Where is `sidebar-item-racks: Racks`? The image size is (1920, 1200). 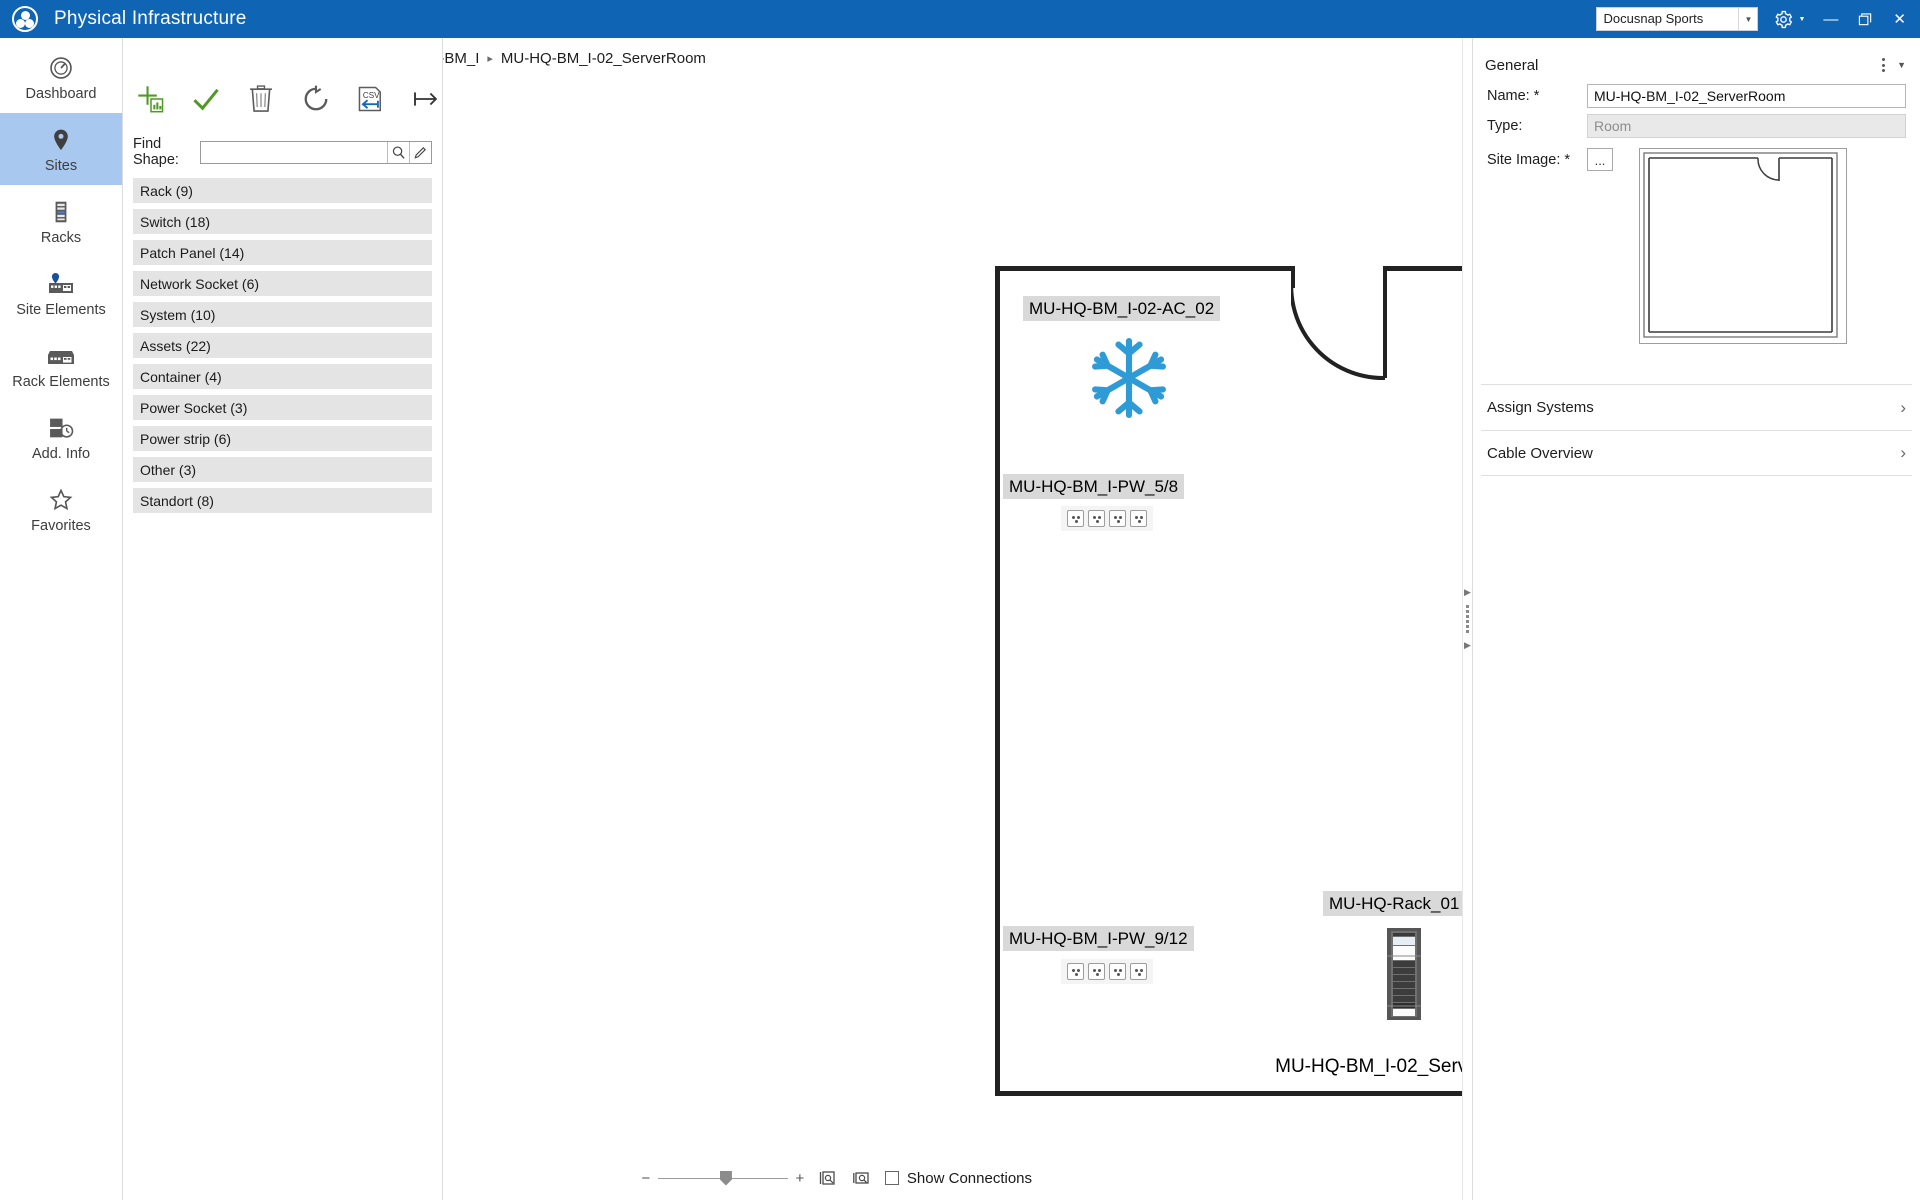
sidebar-item-racks: Racks is located at coordinates (61, 221).